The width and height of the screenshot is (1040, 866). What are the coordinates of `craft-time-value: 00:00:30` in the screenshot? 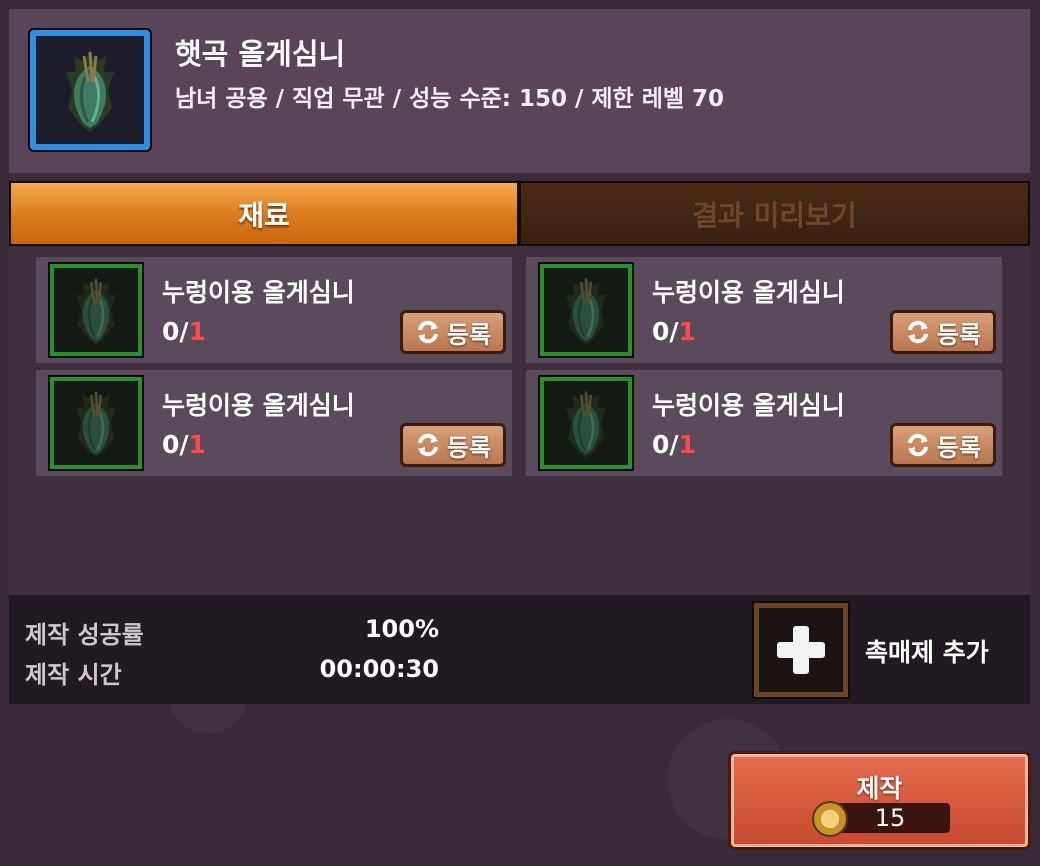 It's located at (379, 669).